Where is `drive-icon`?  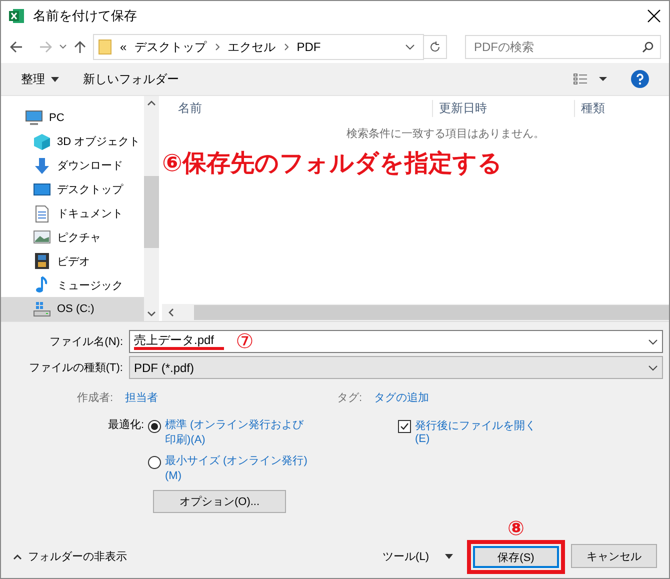
drive-icon is located at coordinates (42, 309).